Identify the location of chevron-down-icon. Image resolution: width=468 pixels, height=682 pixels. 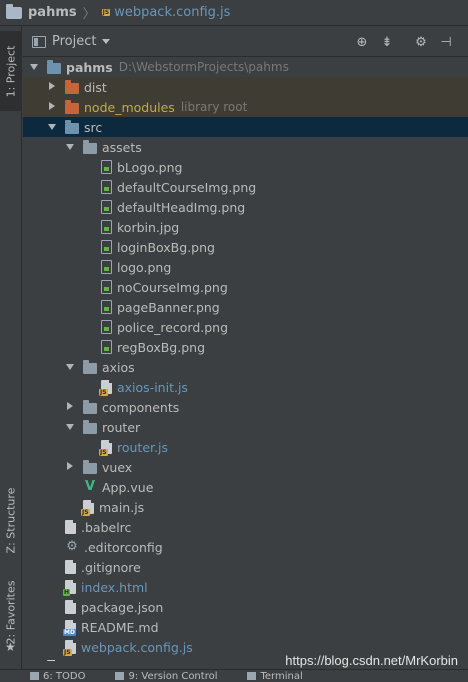
(106, 41).